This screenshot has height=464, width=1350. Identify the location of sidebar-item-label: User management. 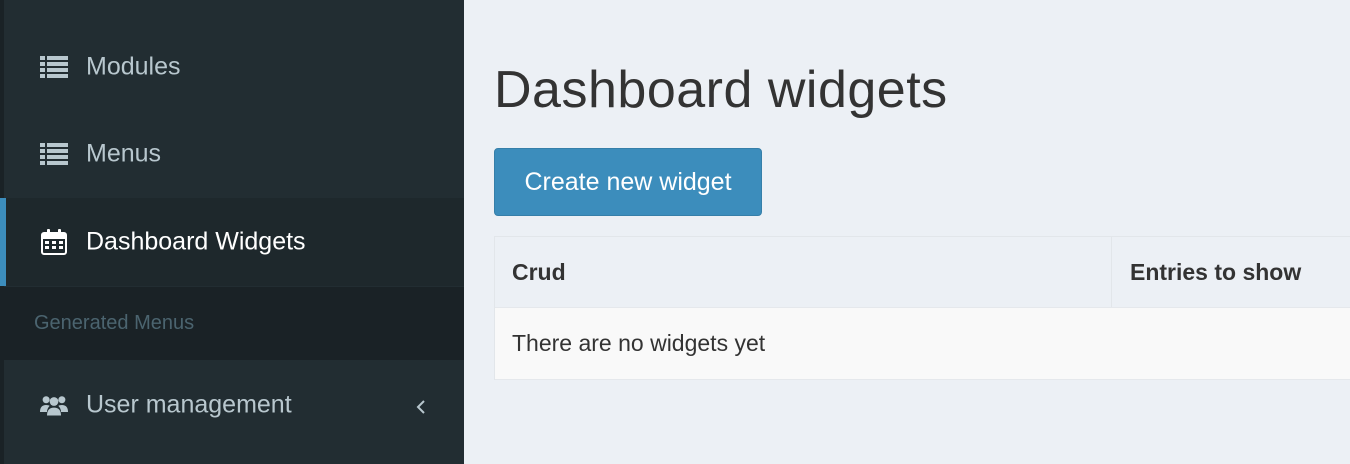
(189, 404).